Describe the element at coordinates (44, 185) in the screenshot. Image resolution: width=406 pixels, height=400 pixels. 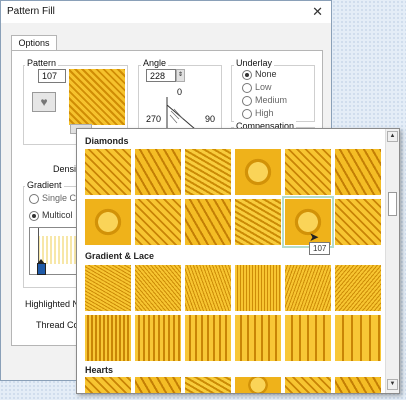
I see `gradient-group-label: Gradient` at that location.